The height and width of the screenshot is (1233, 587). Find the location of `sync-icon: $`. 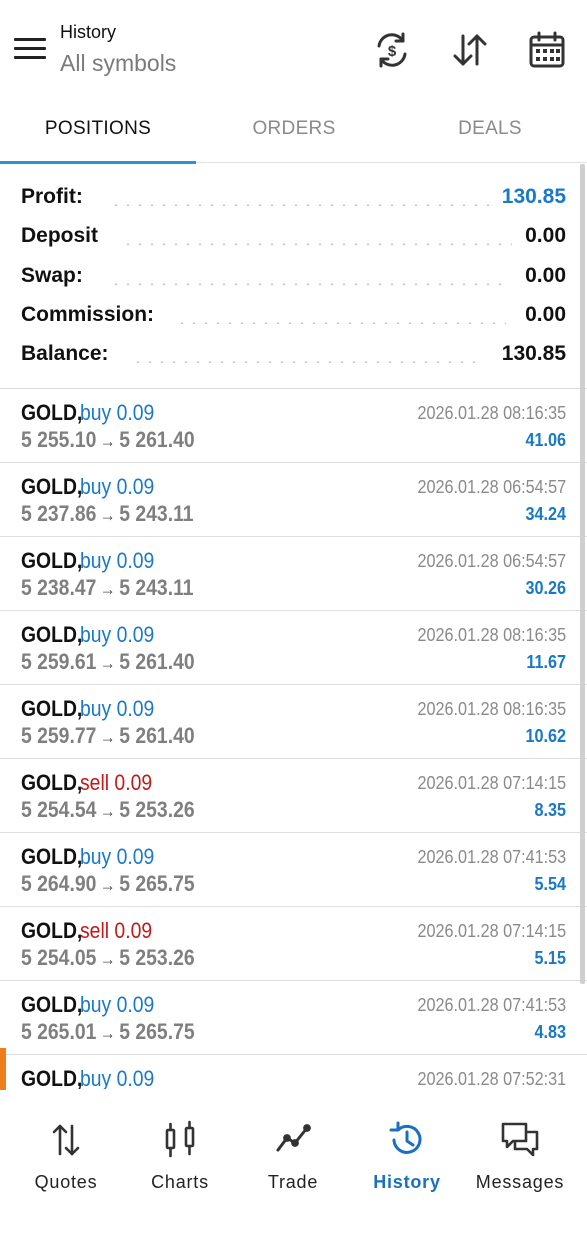

sync-icon: $ is located at coordinates (392, 50).